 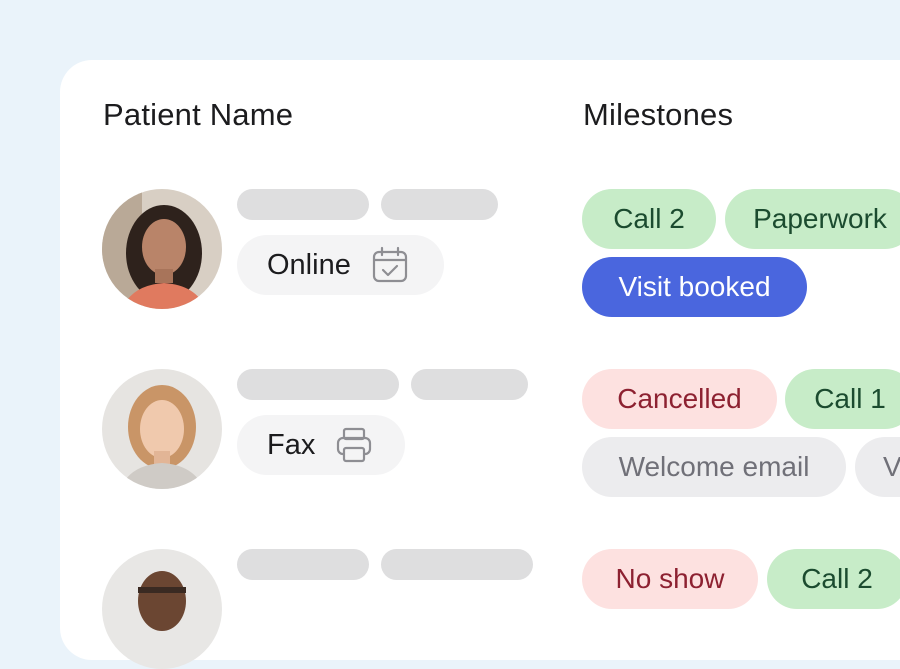 I want to click on contact-method-label: Online, so click(x=309, y=264).